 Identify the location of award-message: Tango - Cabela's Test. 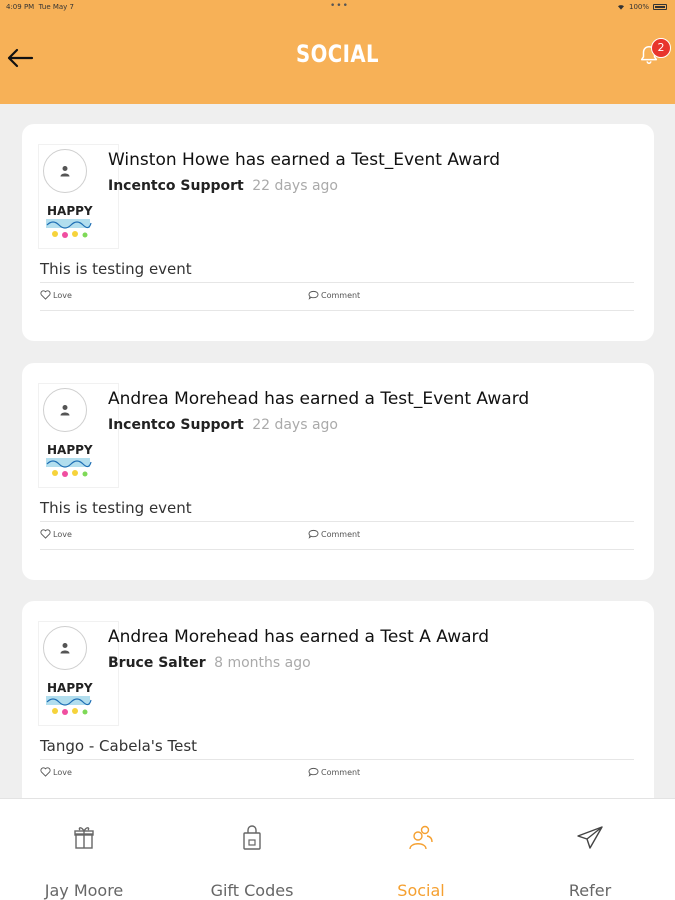
(119, 746).